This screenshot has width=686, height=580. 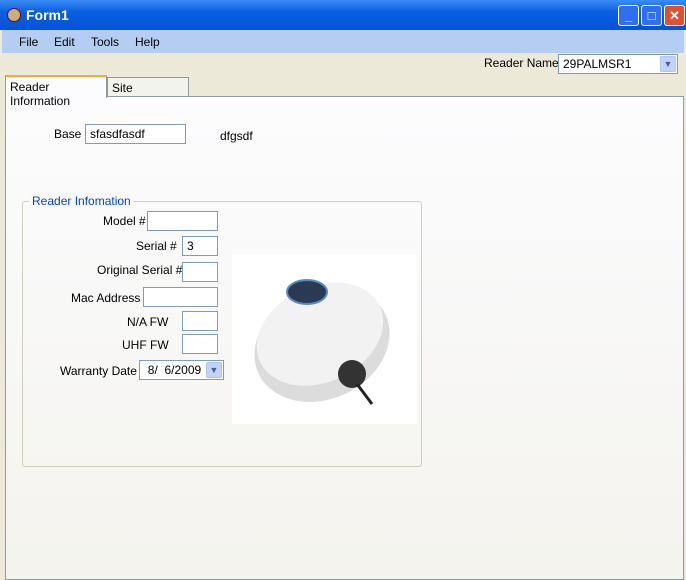 I want to click on menu-help: Help, so click(x=147, y=42).